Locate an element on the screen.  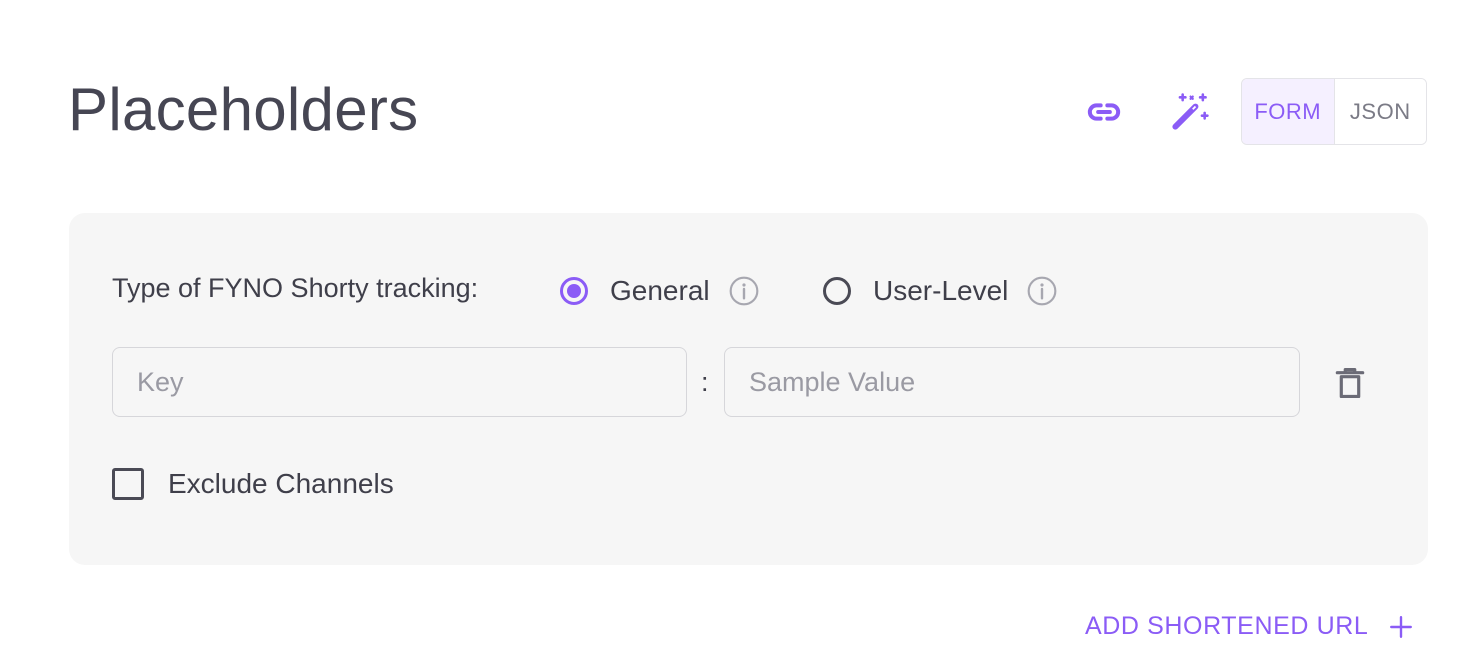
sample-value-input is located at coordinates (1012, 382).